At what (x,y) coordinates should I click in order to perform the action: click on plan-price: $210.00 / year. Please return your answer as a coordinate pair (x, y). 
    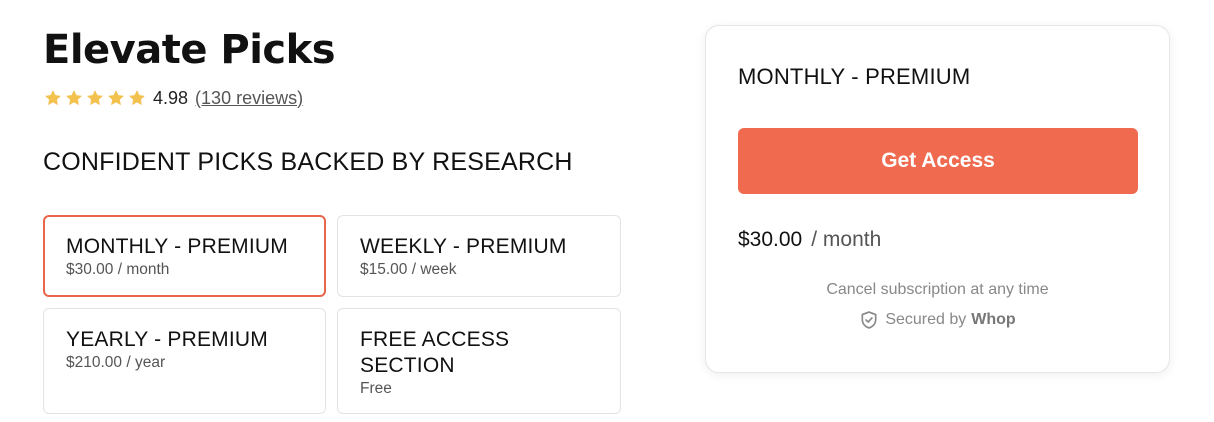
    Looking at the image, I should click on (116, 362).